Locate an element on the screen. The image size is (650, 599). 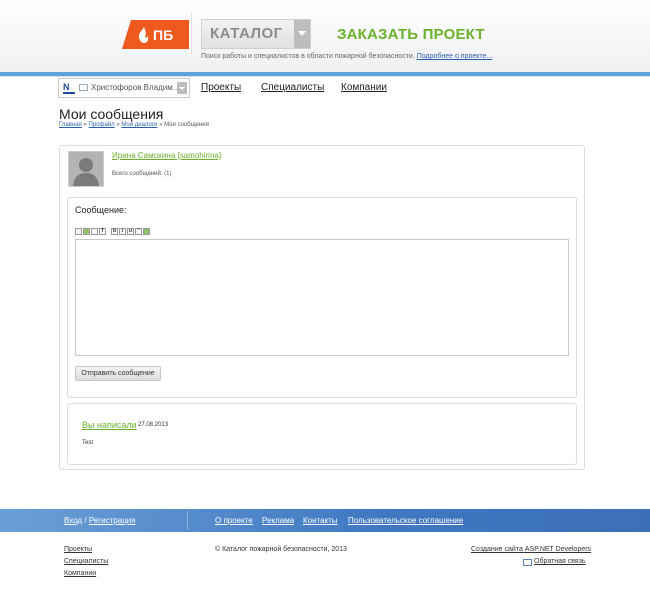
footer-about-link: О проекте is located at coordinates (234, 520).